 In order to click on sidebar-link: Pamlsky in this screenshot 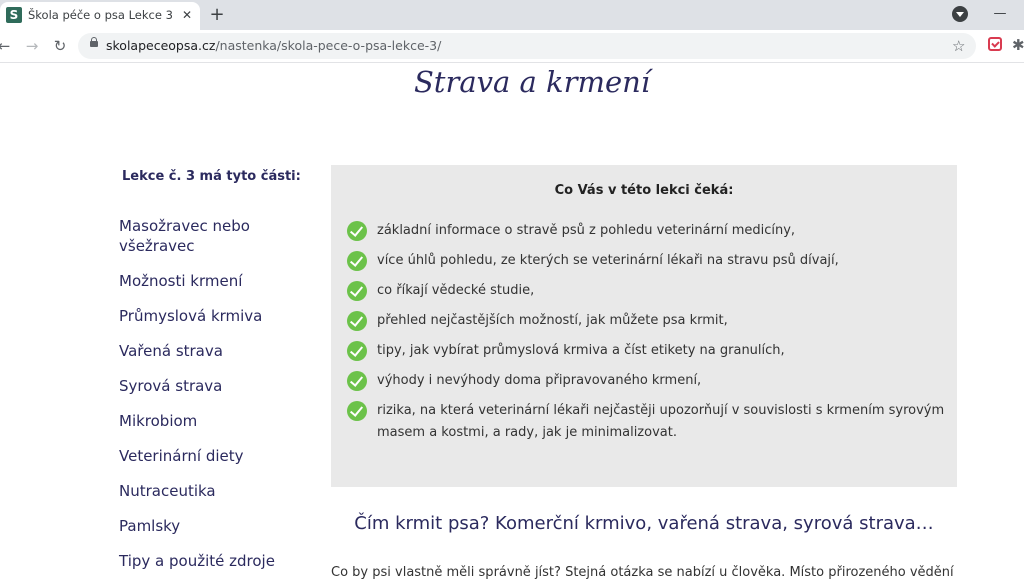, I will do `click(149, 526)`.